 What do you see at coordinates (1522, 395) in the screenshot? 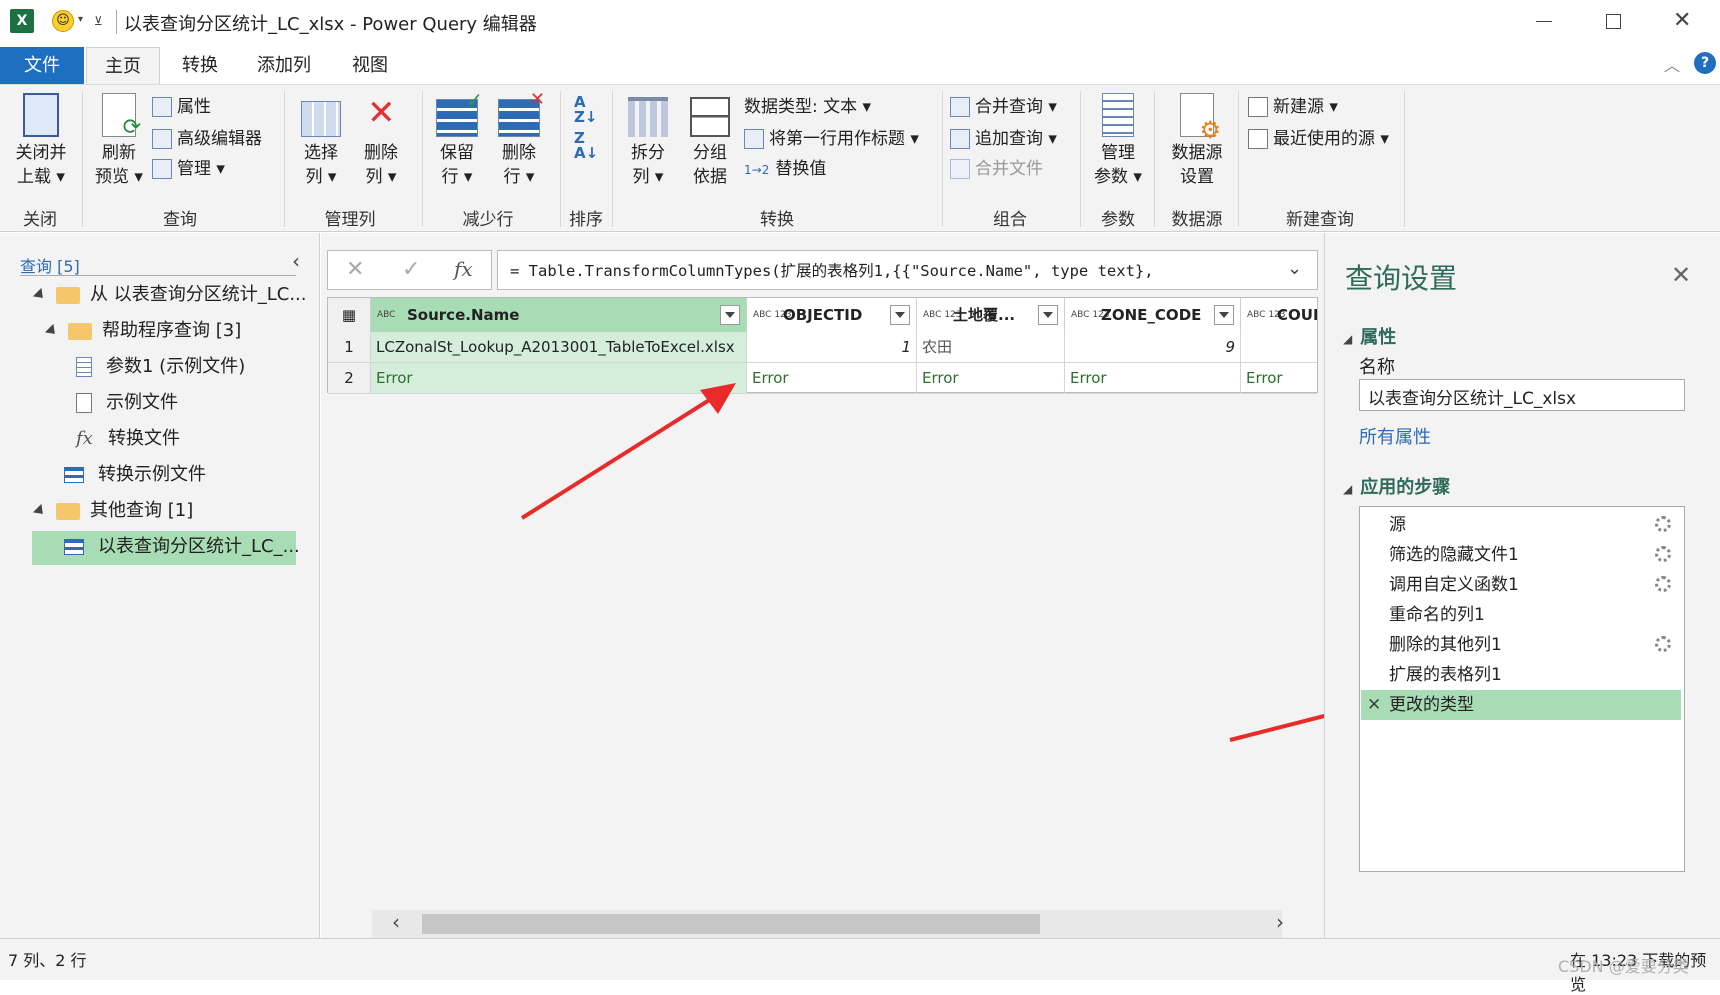
I see `query-name-input: 以表查询分区统计_LC_xlsx` at bounding box center [1522, 395].